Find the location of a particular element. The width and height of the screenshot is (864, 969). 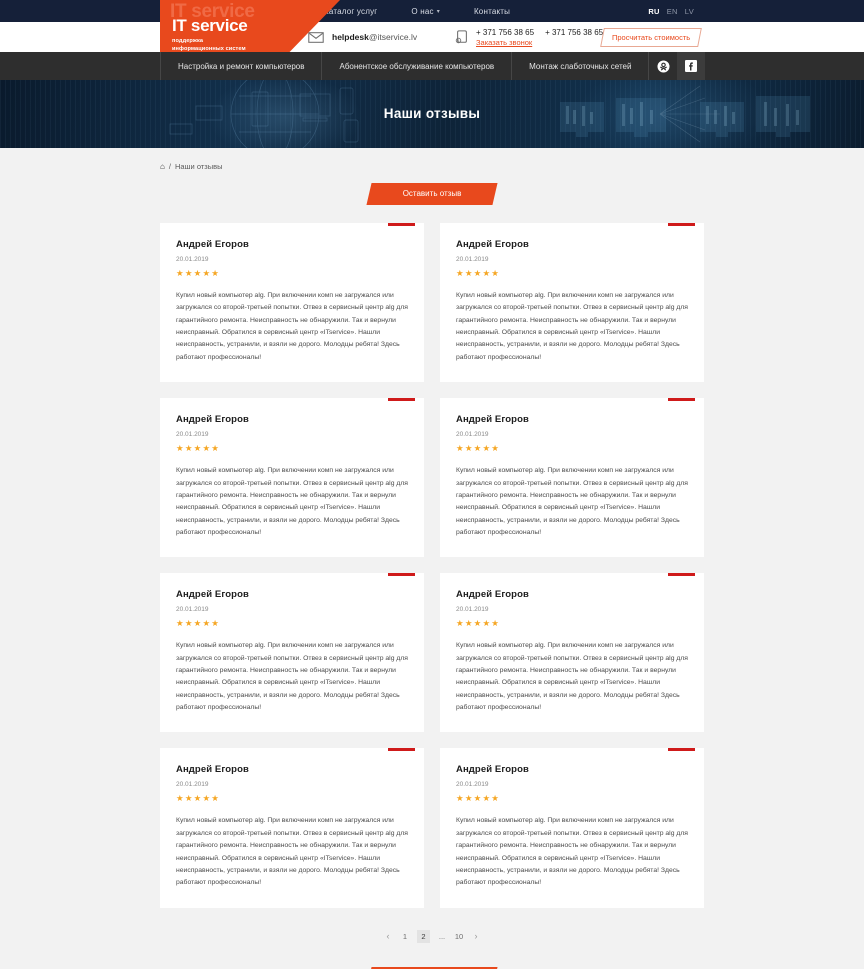

header-phone-row: + 371 756 38 65 + 371 756 38 65 is located at coordinates (539, 32).